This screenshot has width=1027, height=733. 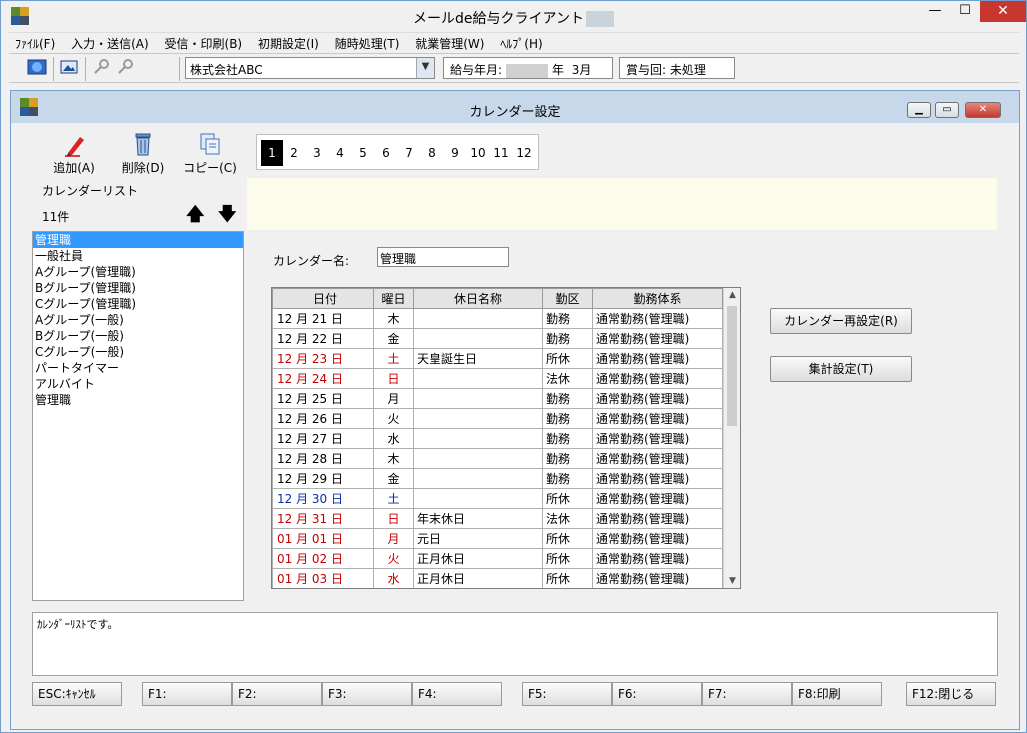 What do you see at coordinates (310, 68) in the screenshot?
I see `company-select: 株式会社ABC ▼` at bounding box center [310, 68].